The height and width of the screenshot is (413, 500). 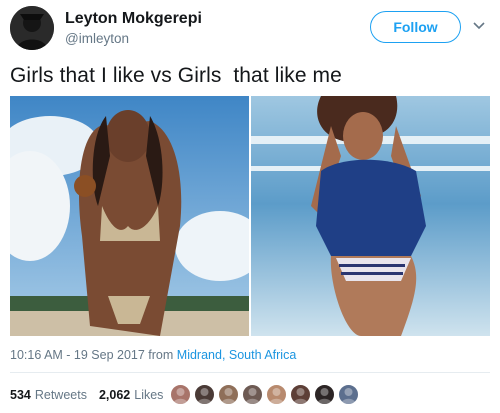 What do you see at coordinates (237, 355) in the screenshot?
I see `location-link: Midrand, South Africa` at bounding box center [237, 355].